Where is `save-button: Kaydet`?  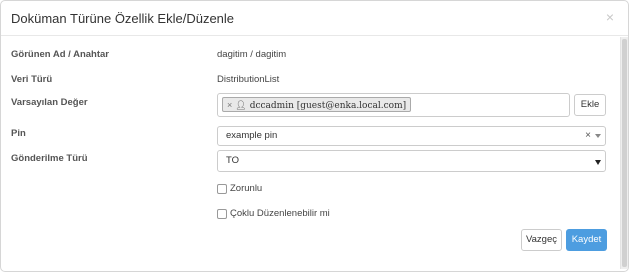 save-button: Kaydet is located at coordinates (586, 240).